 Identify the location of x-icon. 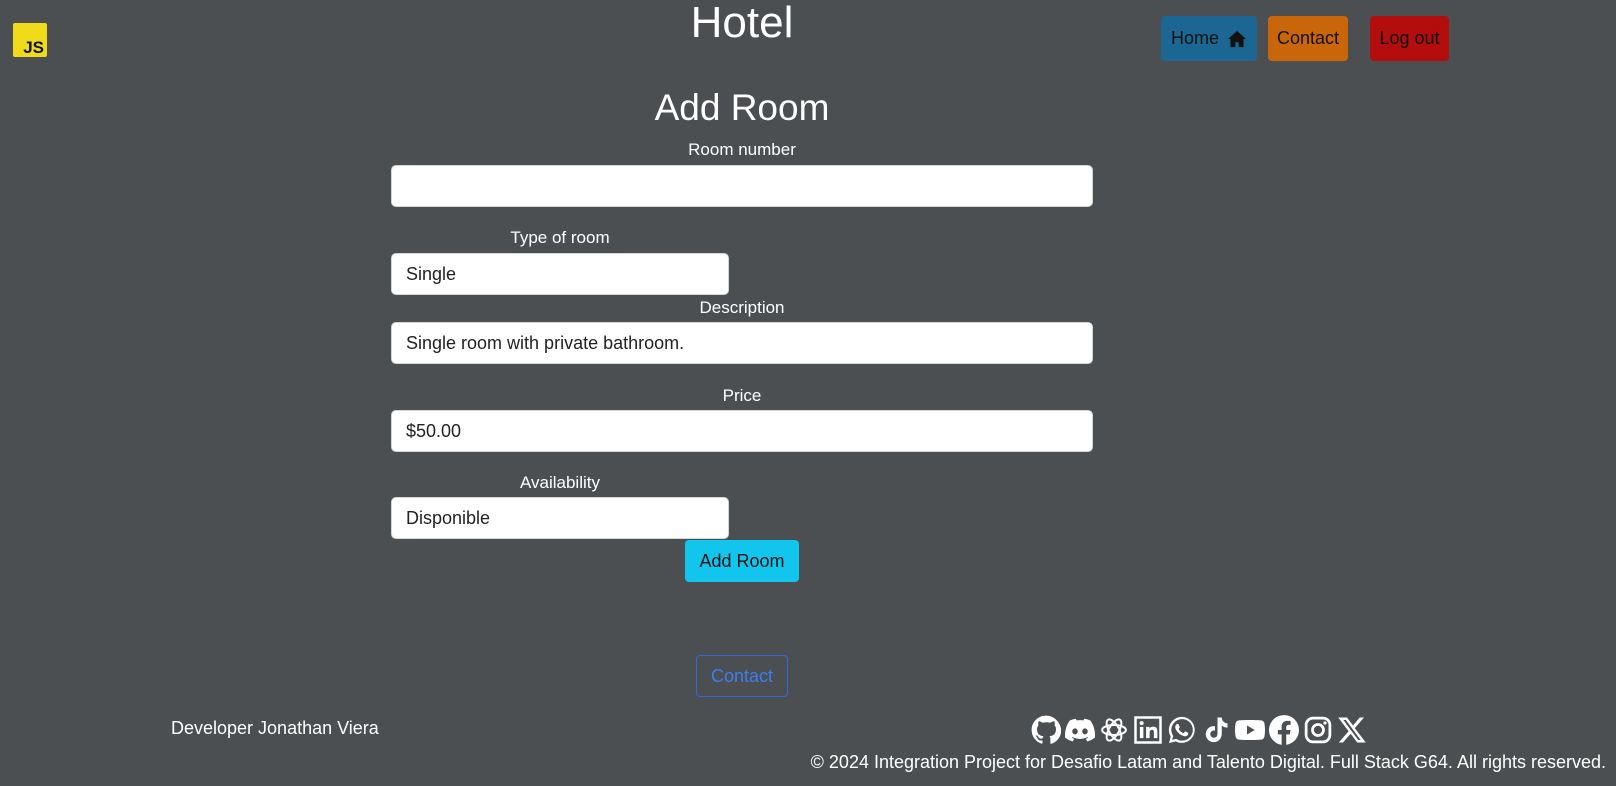
(1351, 730).